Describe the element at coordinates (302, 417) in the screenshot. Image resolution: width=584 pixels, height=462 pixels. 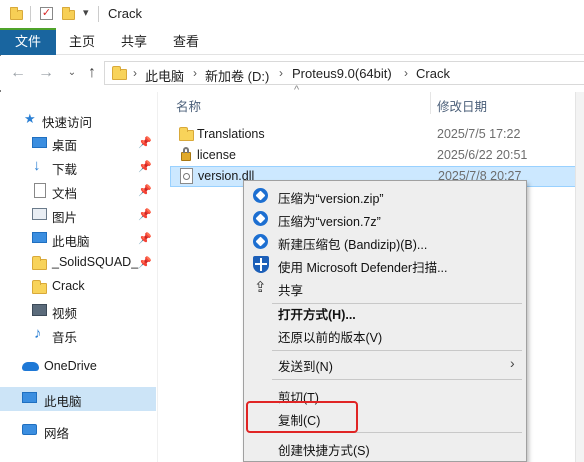
I see `copy-highlight-box` at that location.